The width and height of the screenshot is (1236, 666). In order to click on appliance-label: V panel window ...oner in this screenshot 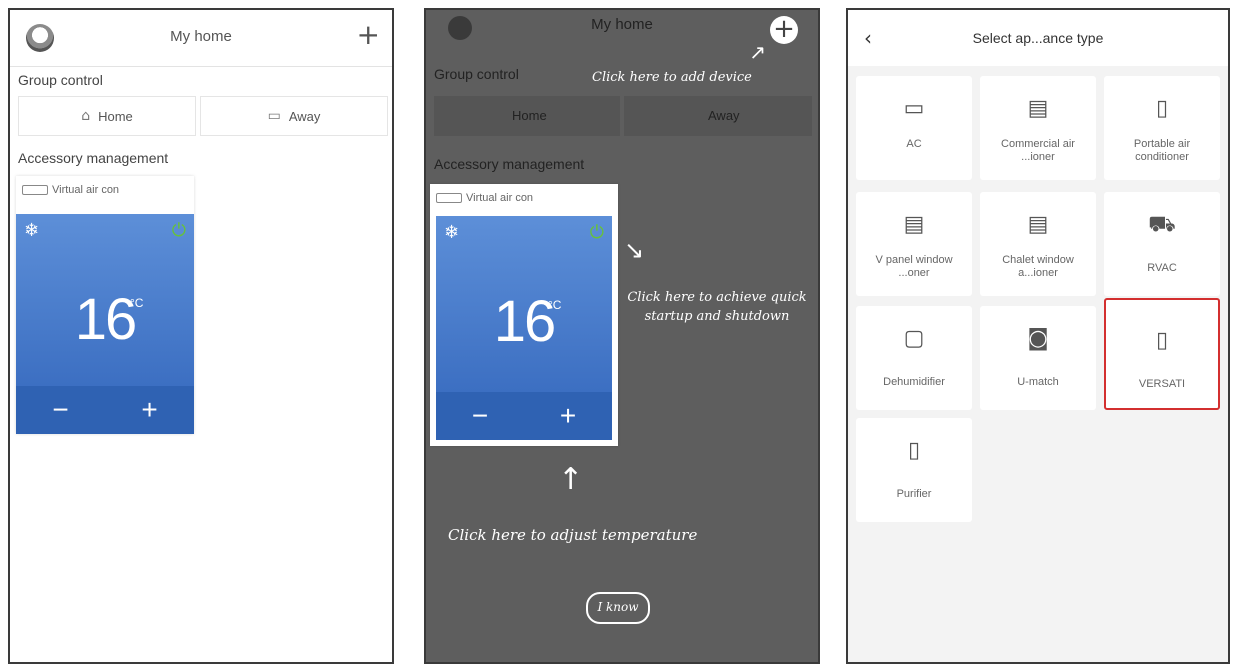, I will do `click(914, 266)`.